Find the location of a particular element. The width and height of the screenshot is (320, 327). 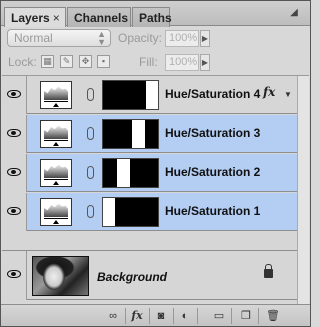

background-layer-row: Background is located at coordinates (155, 275).